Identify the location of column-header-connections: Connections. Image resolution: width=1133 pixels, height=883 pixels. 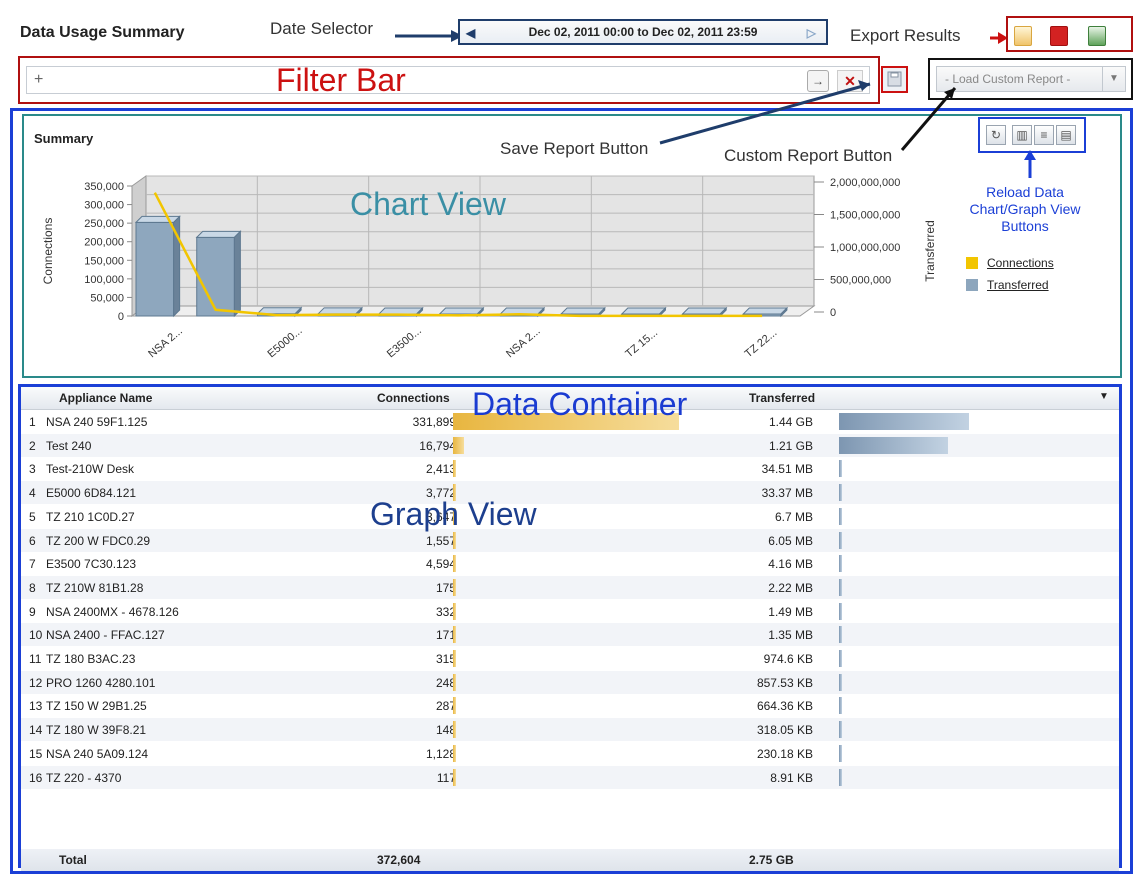
(413, 398).